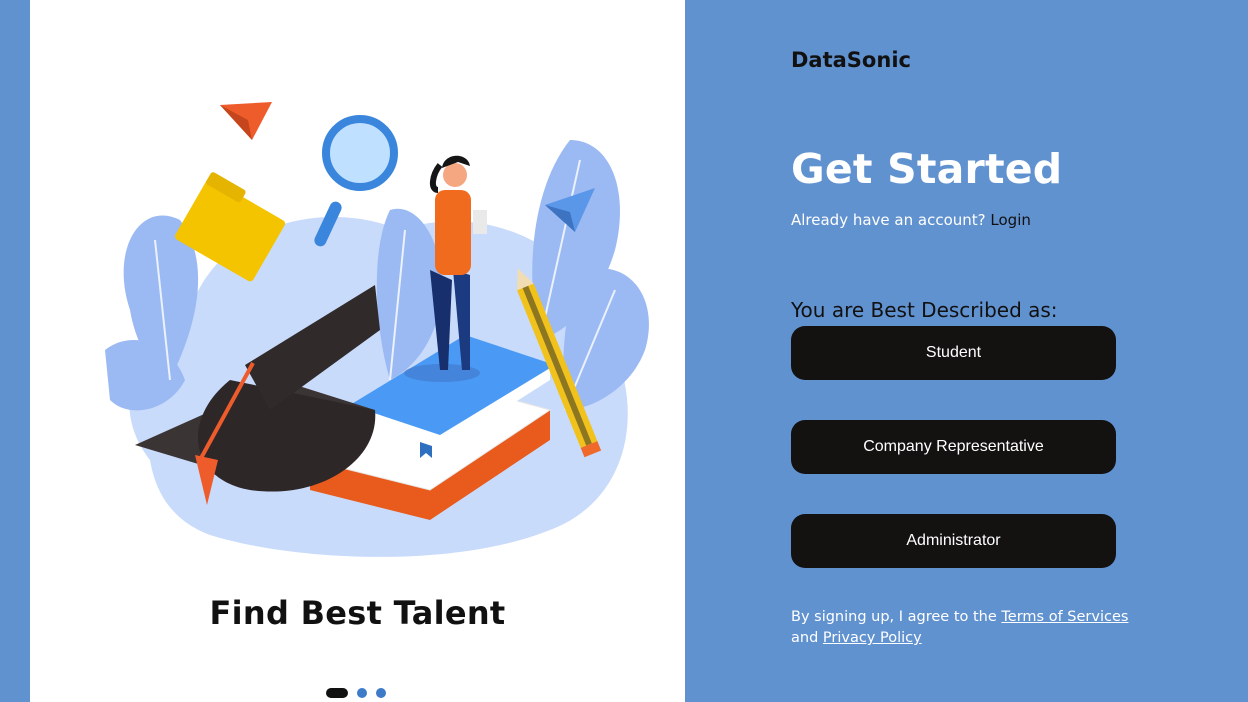  Describe the element at coordinates (851, 60) in the screenshot. I see `brand-logo: DataSonic` at that location.